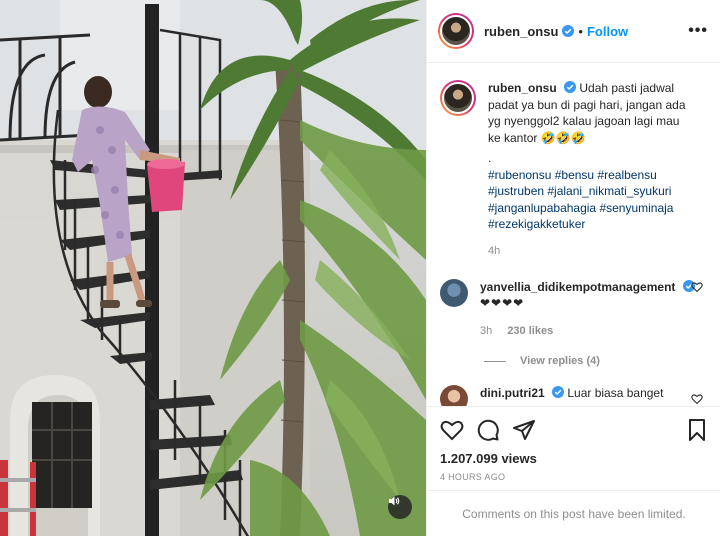 This screenshot has height=536, width=720. I want to click on view-replies-label: View replies (4), so click(560, 361).